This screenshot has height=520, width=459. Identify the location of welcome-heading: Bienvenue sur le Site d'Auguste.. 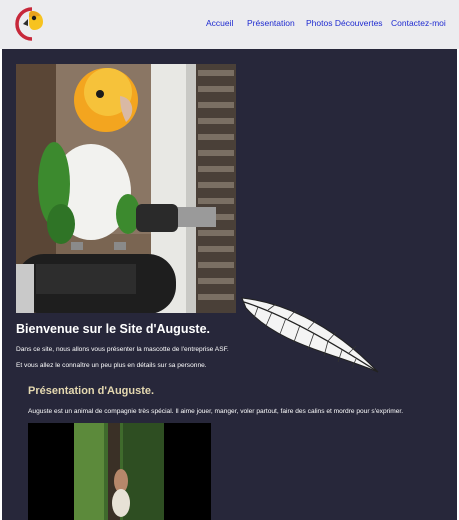
(113, 329).